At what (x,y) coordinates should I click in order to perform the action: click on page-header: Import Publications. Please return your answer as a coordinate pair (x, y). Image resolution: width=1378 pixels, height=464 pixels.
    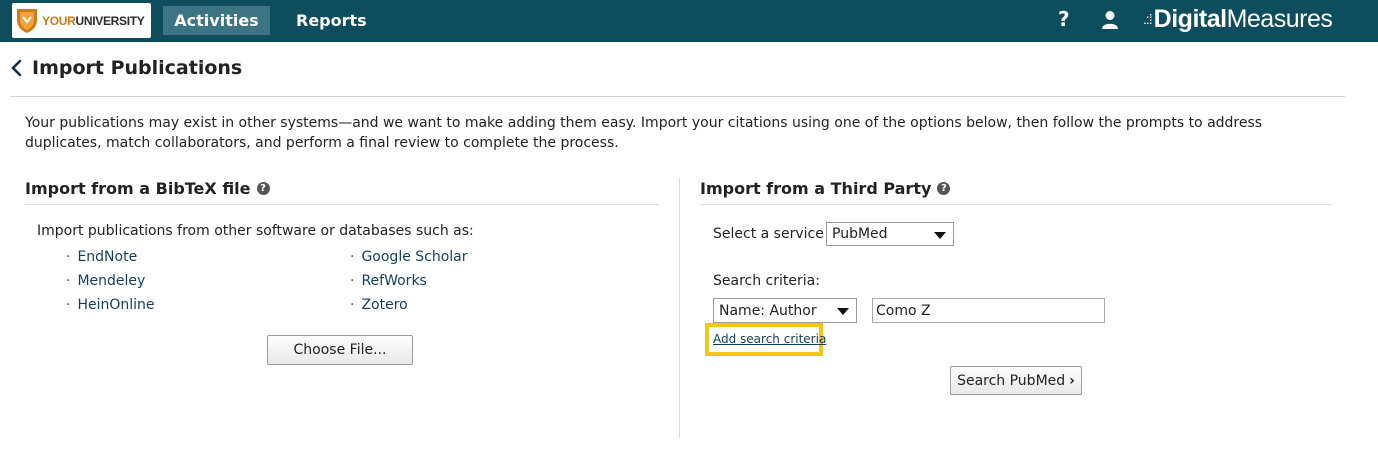
    Looking at the image, I should click on (126, 68).